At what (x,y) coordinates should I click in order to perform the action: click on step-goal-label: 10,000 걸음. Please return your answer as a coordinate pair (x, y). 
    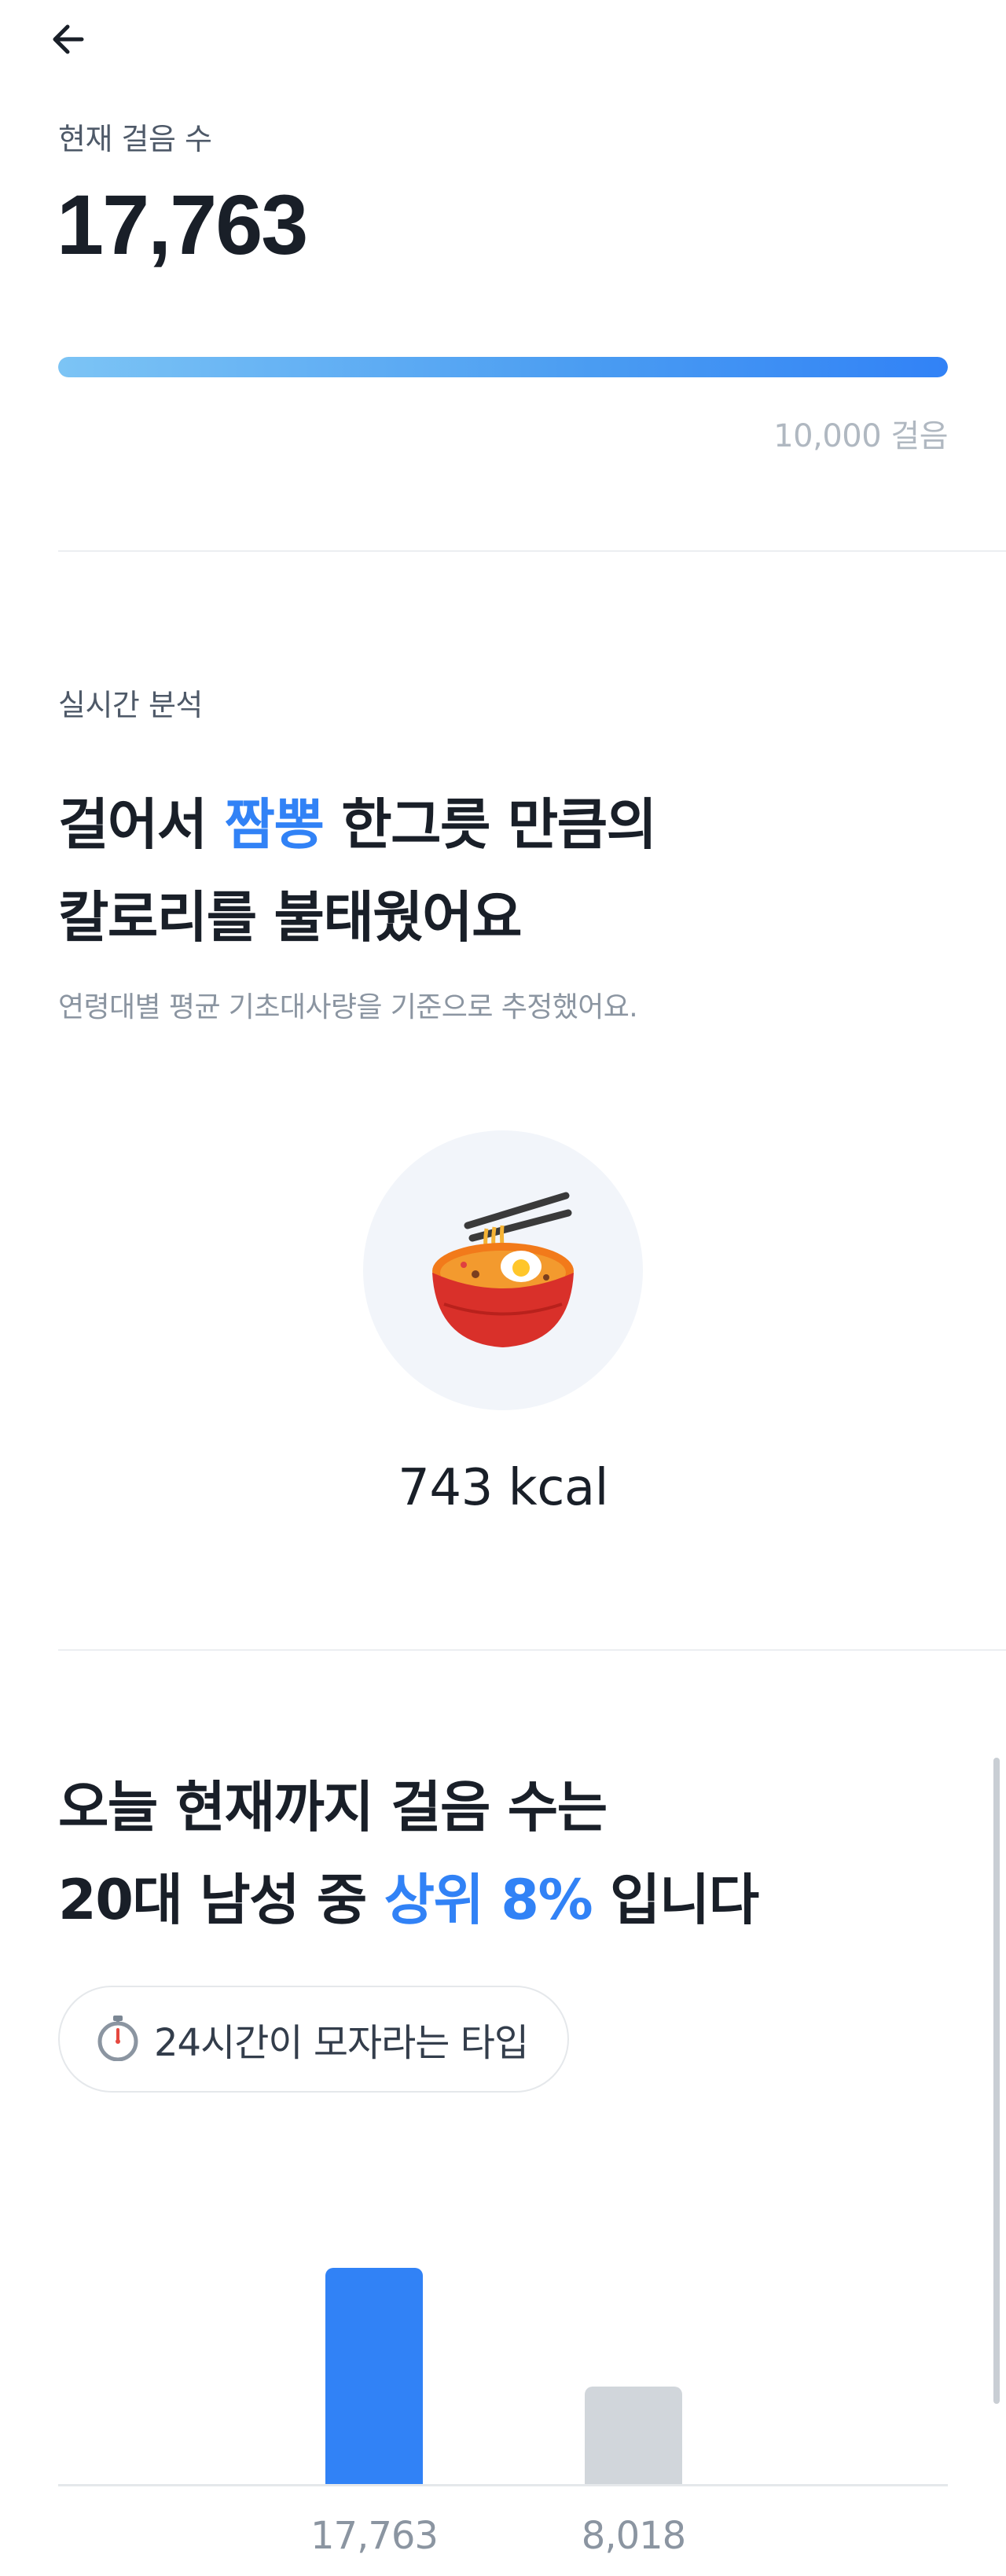
    Looking at the image, I should click on (860, 436).